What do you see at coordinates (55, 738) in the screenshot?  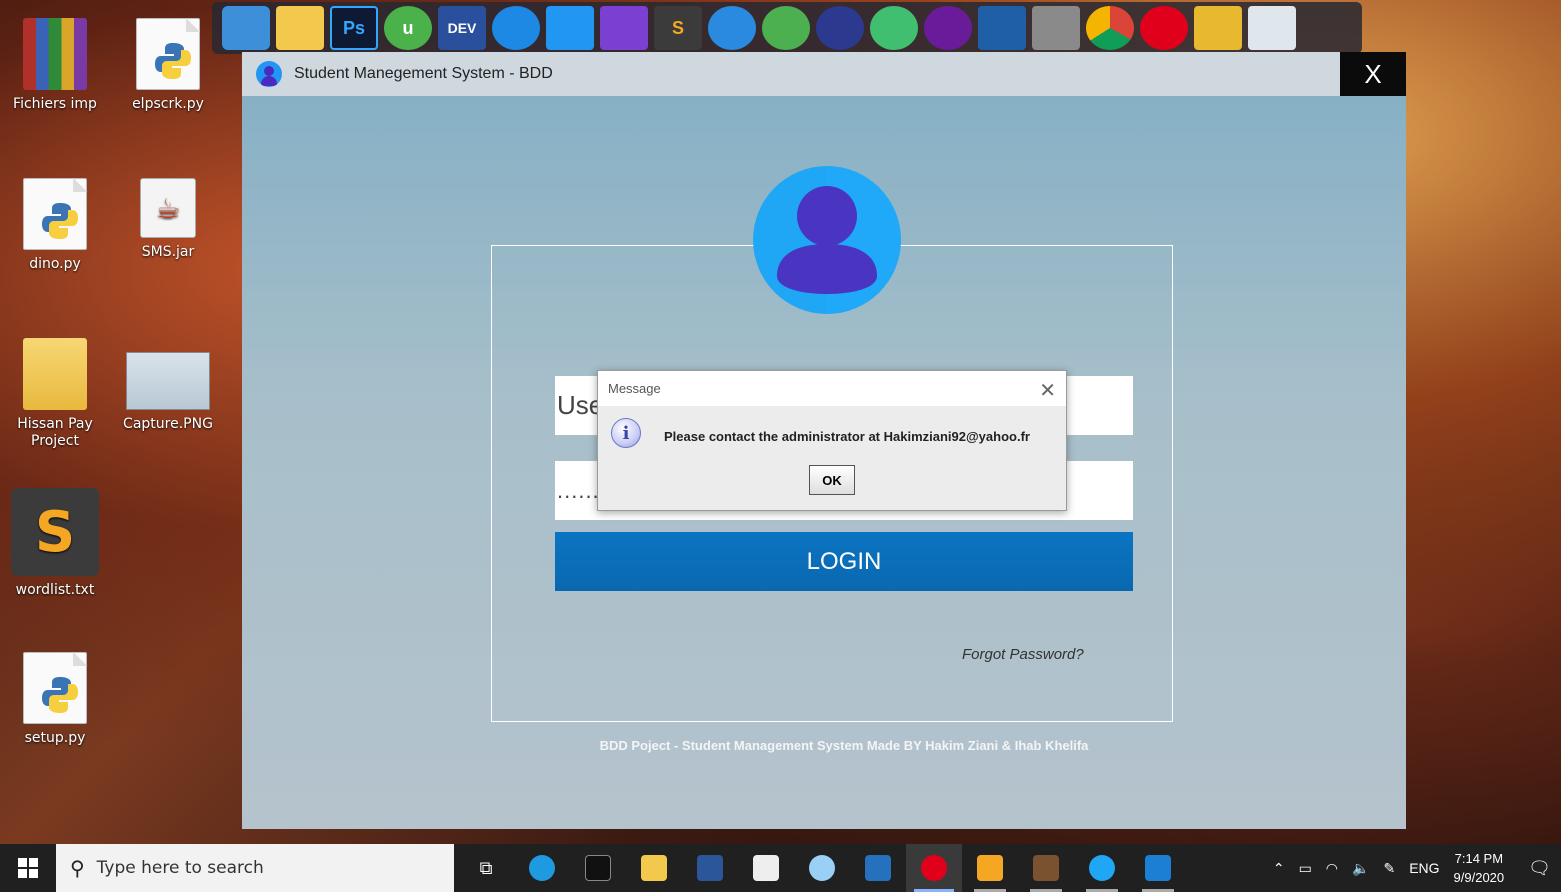 I see `desktop-icon-label: setup.py` at bounding box center [55, 738].